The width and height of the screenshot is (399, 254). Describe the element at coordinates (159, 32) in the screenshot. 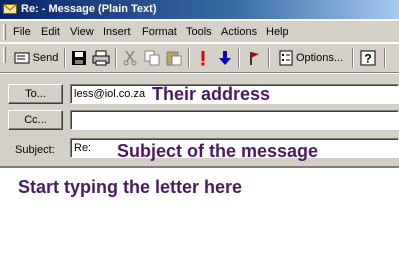

I see `menu-format: Format` at that location.